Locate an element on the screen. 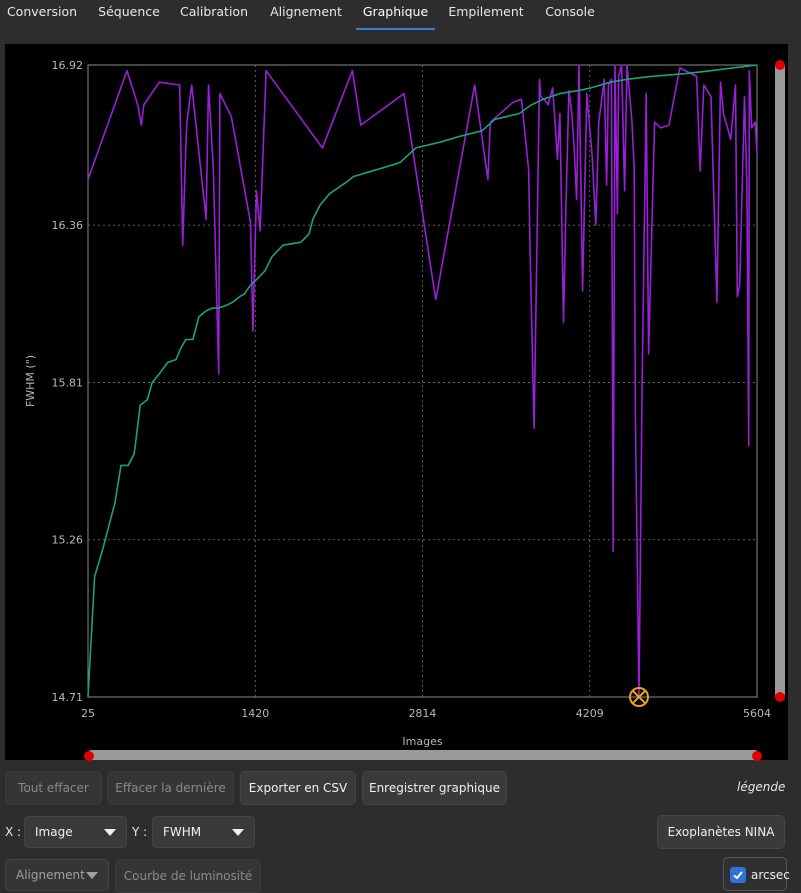  y-tick-label: 15.81 is located at coordinates (68, 382).